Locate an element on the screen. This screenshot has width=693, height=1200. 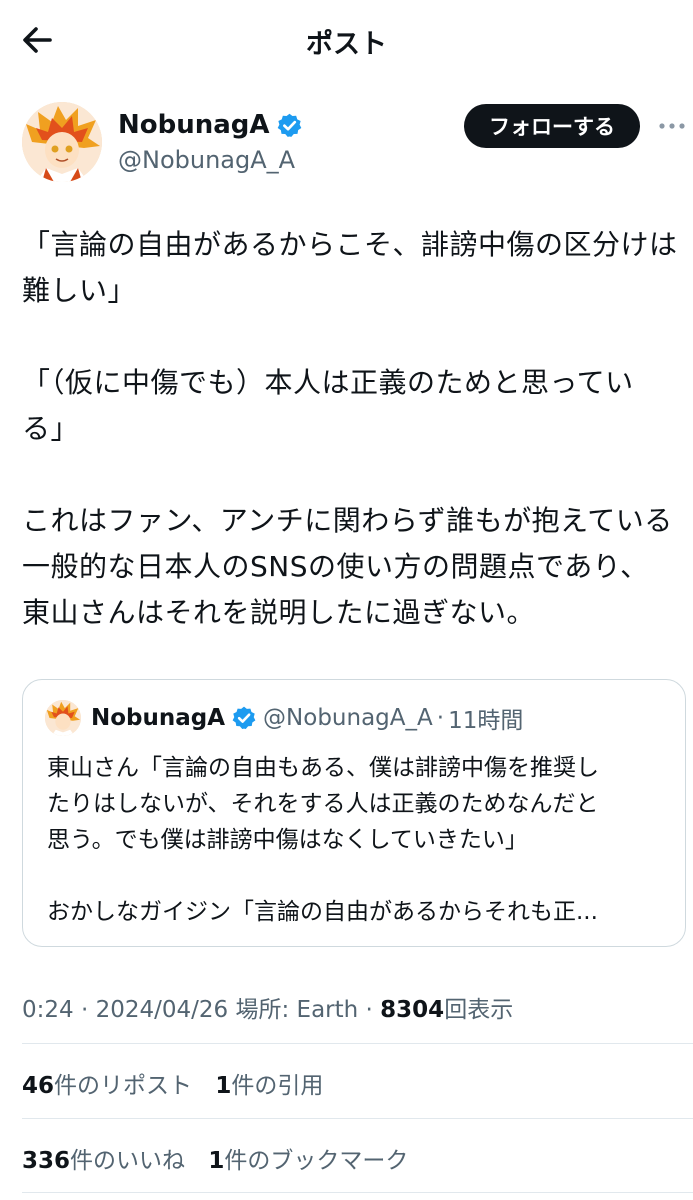
post-line: 東山さんはそれを説明したに過ぎない。 is located at coordinates (279, 612).